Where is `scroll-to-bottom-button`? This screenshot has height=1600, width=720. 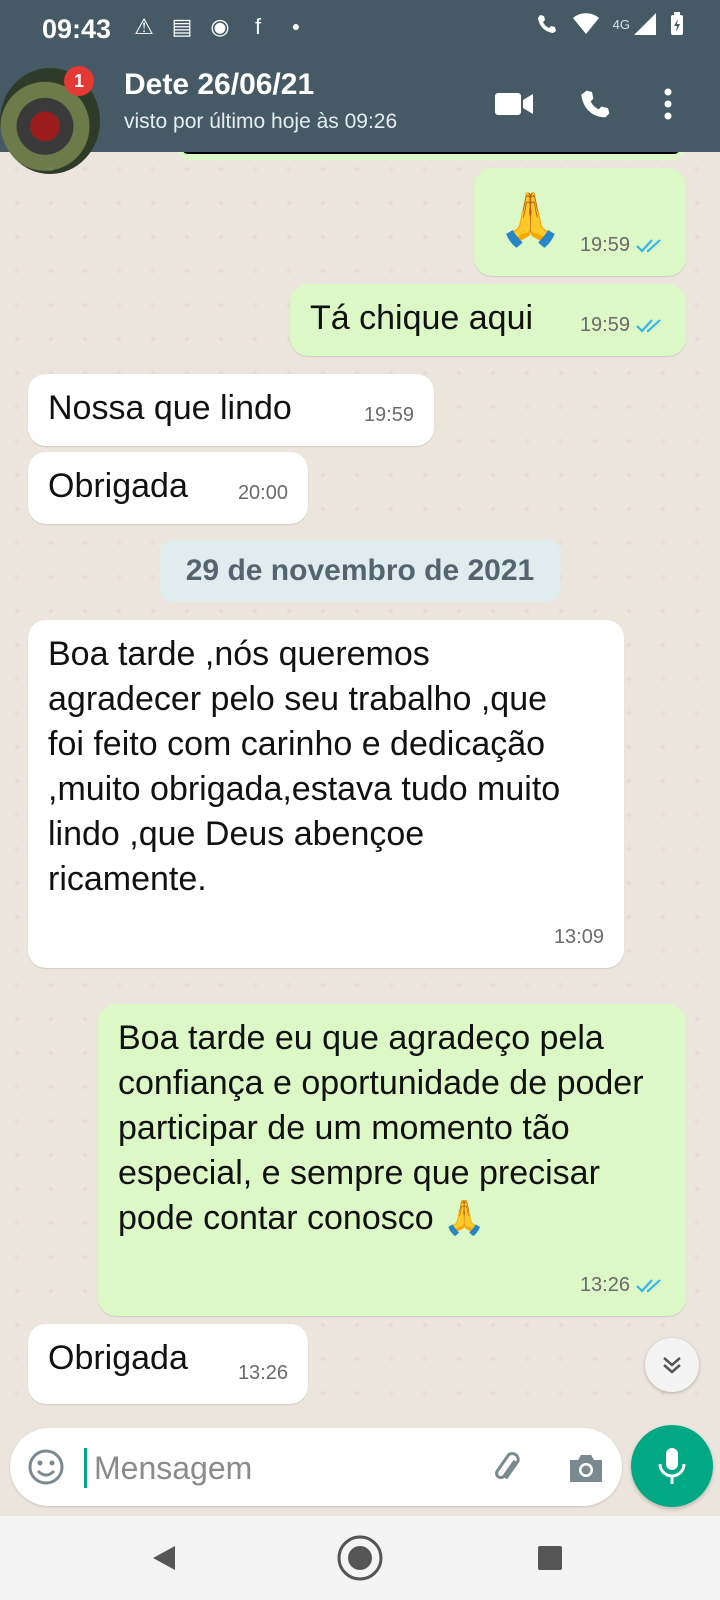
scroll-to-bottom-button is located at coordinates (672, 1365).